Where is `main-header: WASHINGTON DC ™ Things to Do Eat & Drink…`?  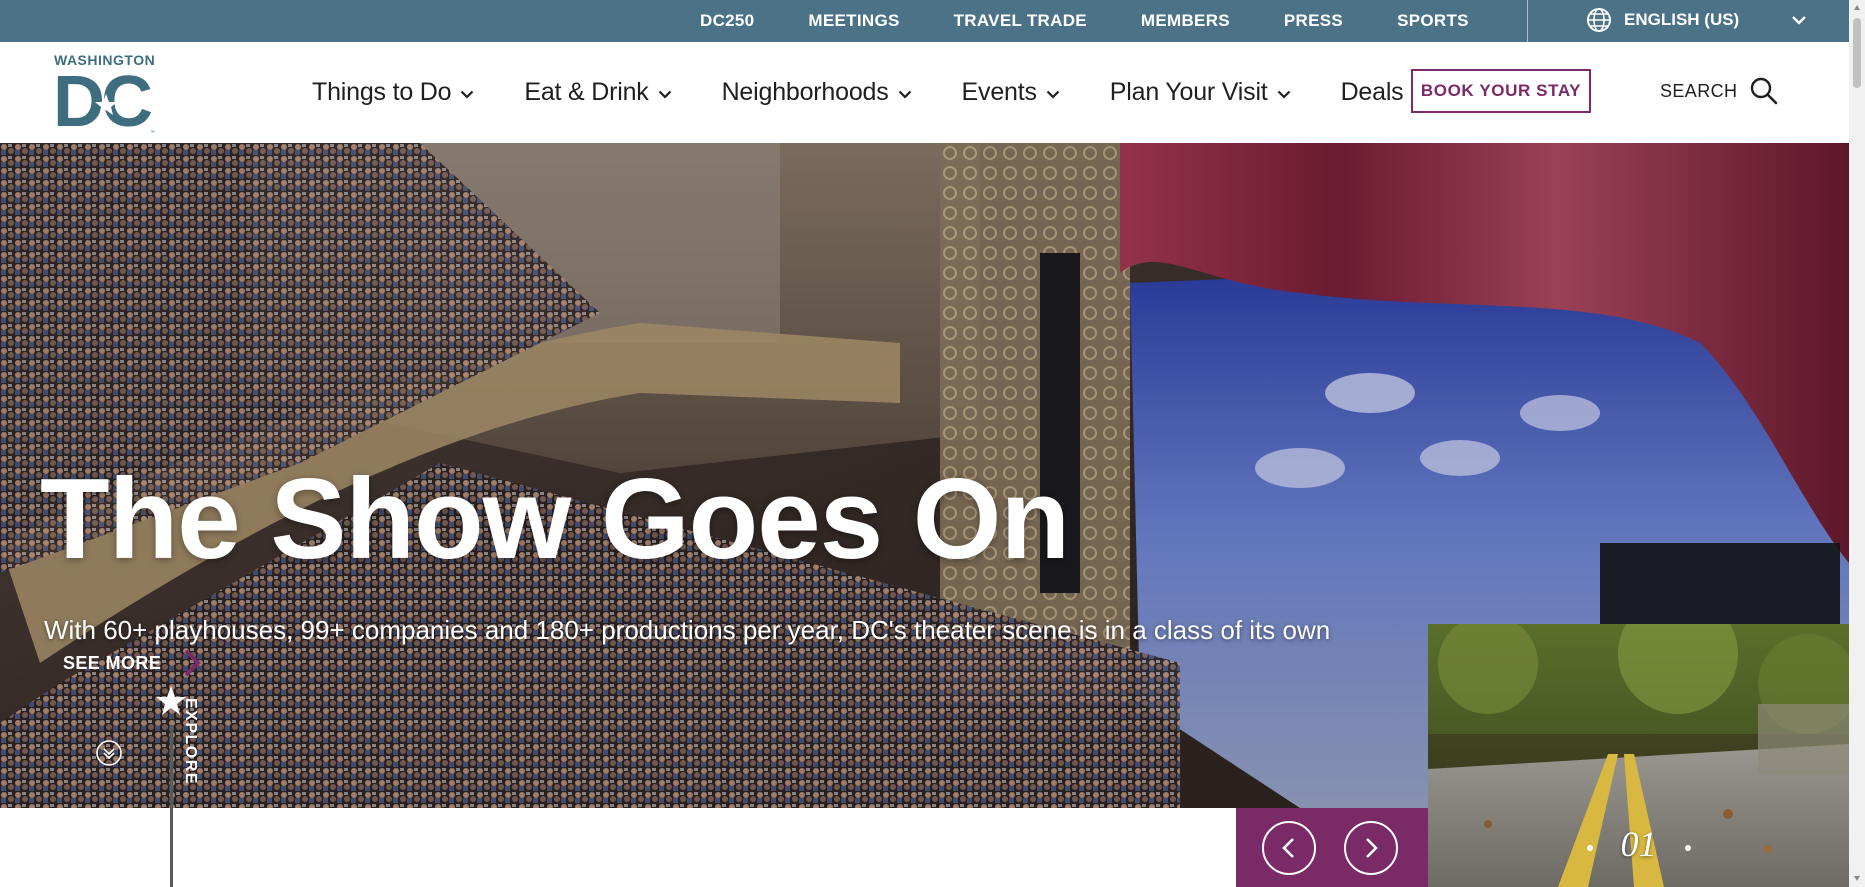 main-header: WASHINGTON DC ™ Things to Do Eat & Drink… is located at coordinates (924, 92).